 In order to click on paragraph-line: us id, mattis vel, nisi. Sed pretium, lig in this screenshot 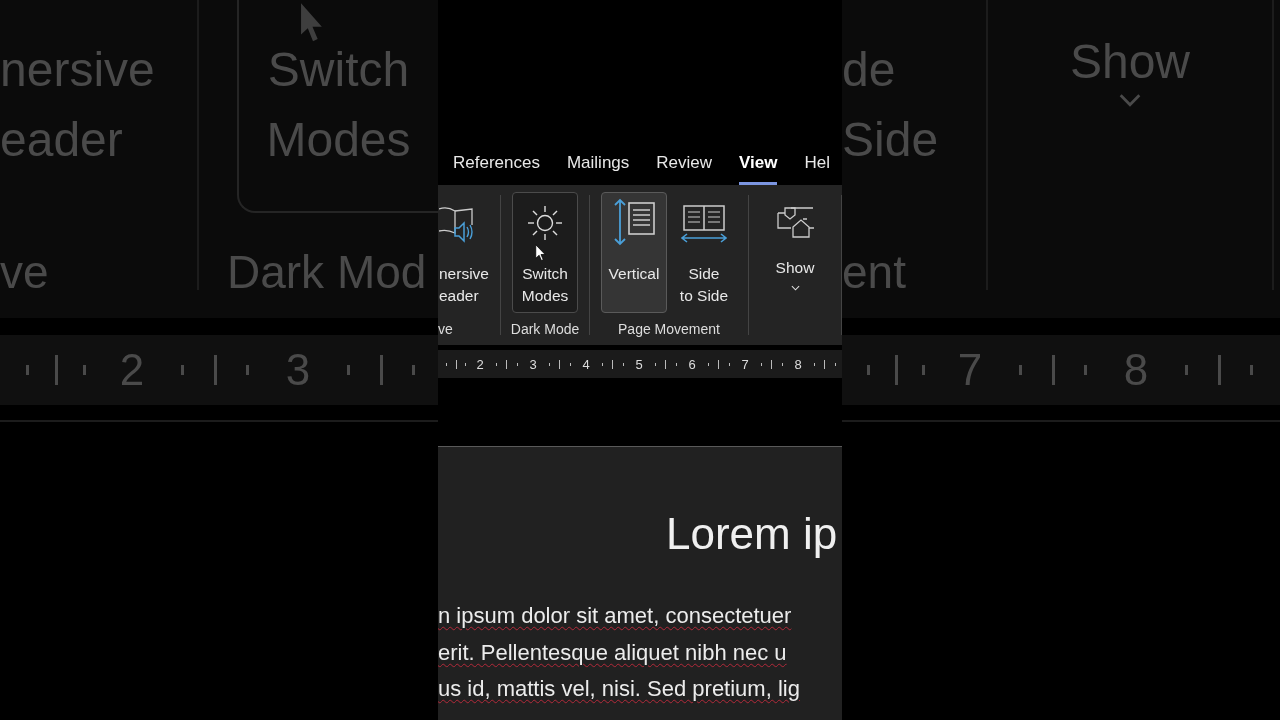, I will do `click(619, 689)`.